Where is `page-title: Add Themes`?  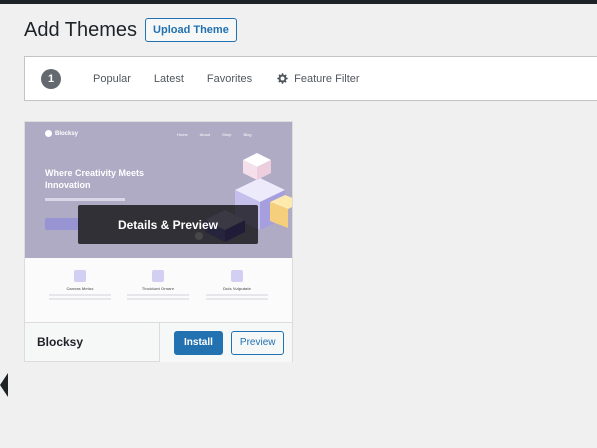
page-title: Add Themes is located at coordinates (81, 29).